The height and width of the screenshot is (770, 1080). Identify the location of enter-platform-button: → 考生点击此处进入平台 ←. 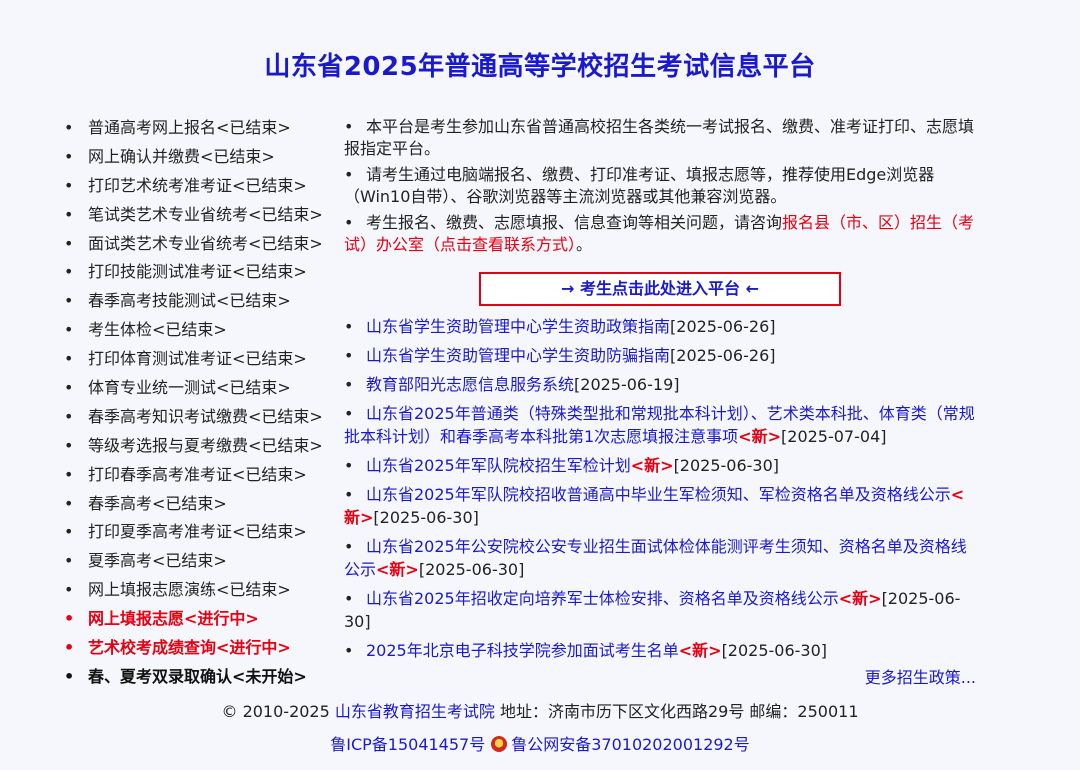
(660, 289).